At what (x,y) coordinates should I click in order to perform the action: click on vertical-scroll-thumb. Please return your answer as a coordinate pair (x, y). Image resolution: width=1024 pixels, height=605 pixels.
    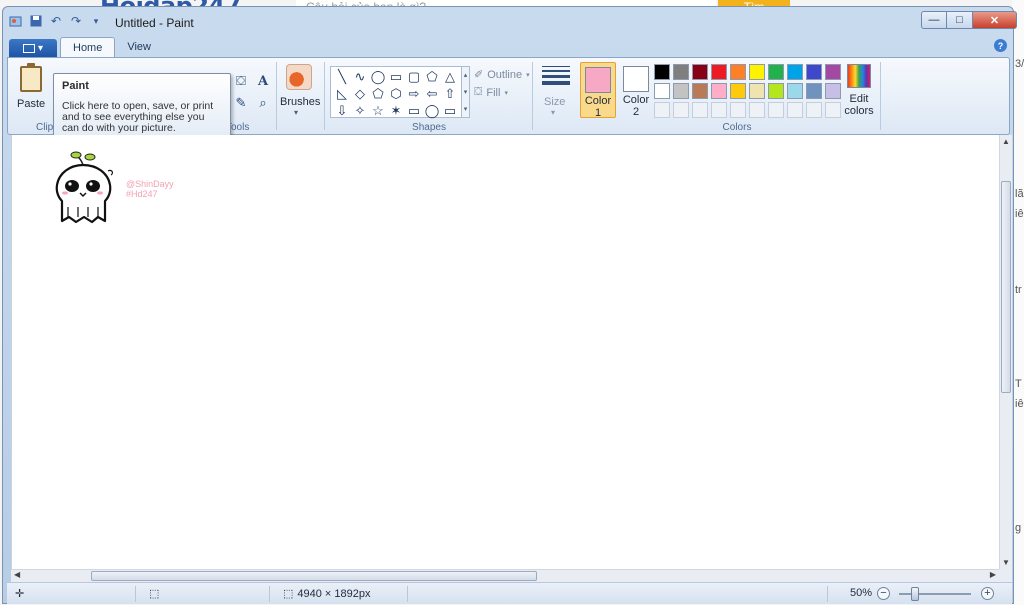
    Looking at the image, I should click on (1006, 287).